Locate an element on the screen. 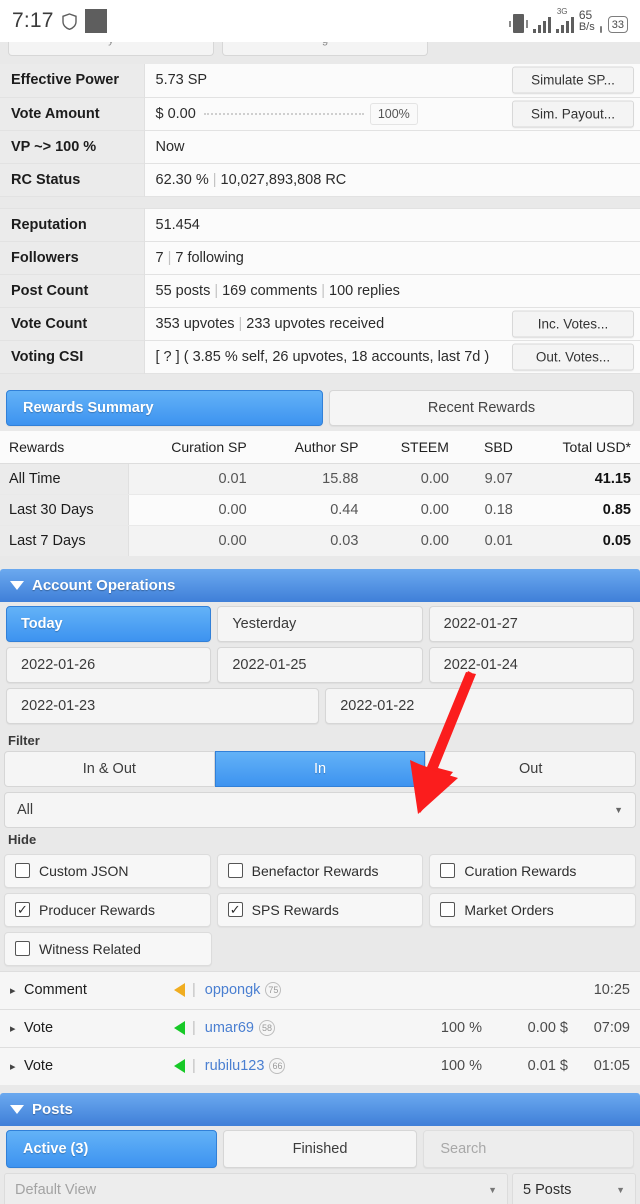 This screenshot has width=640, height=1204. account-operations-header: Account Operations is located at coordinates (320, 585).